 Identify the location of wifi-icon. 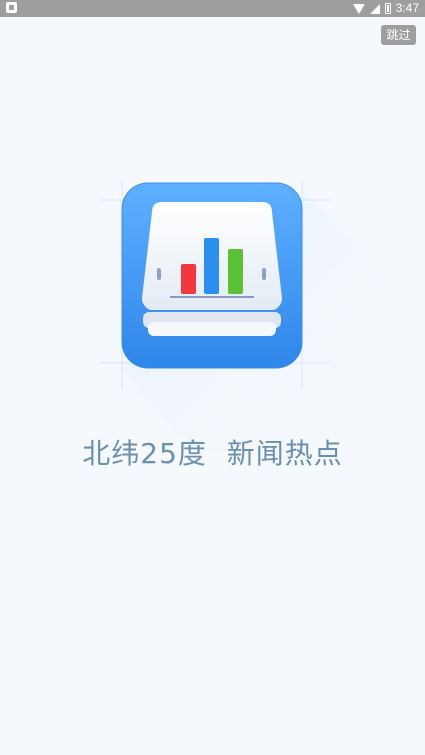
(358, 8).